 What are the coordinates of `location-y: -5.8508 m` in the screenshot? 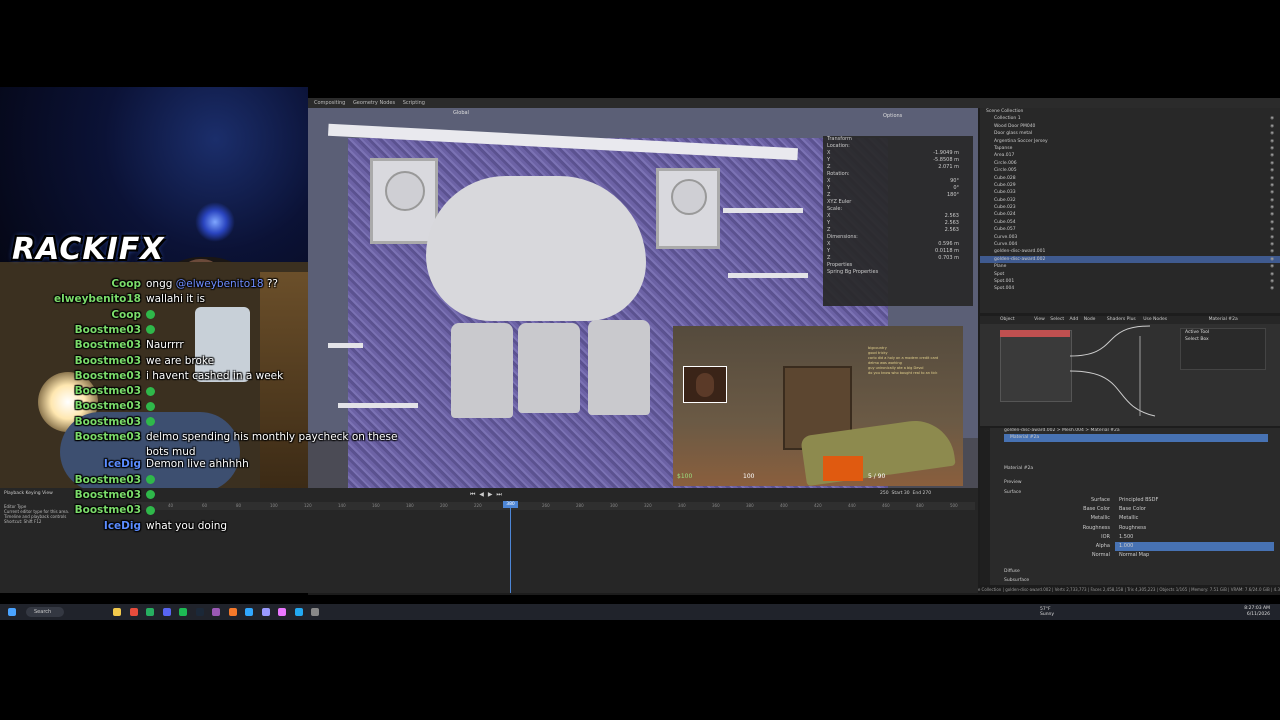 It's located at (946, 160).